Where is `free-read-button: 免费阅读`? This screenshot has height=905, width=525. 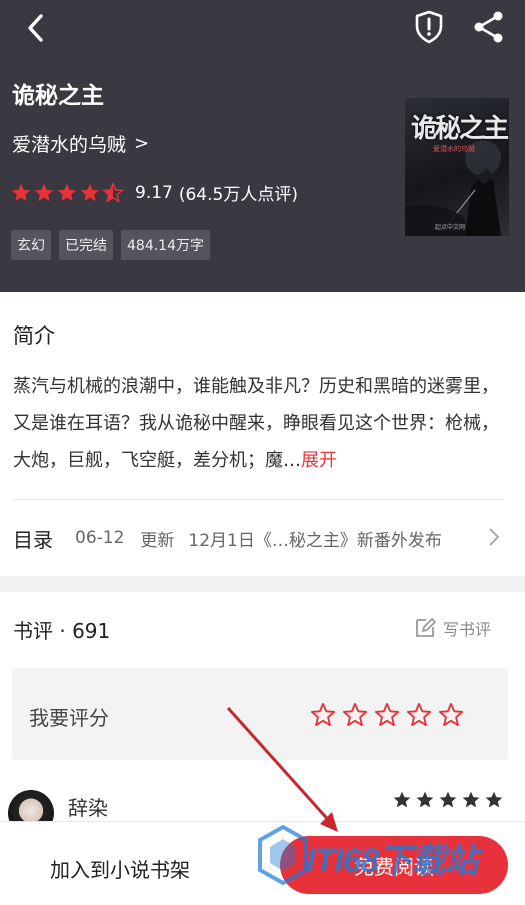
free-read-button: 免费阅读 is located at coordinates (394, 865).